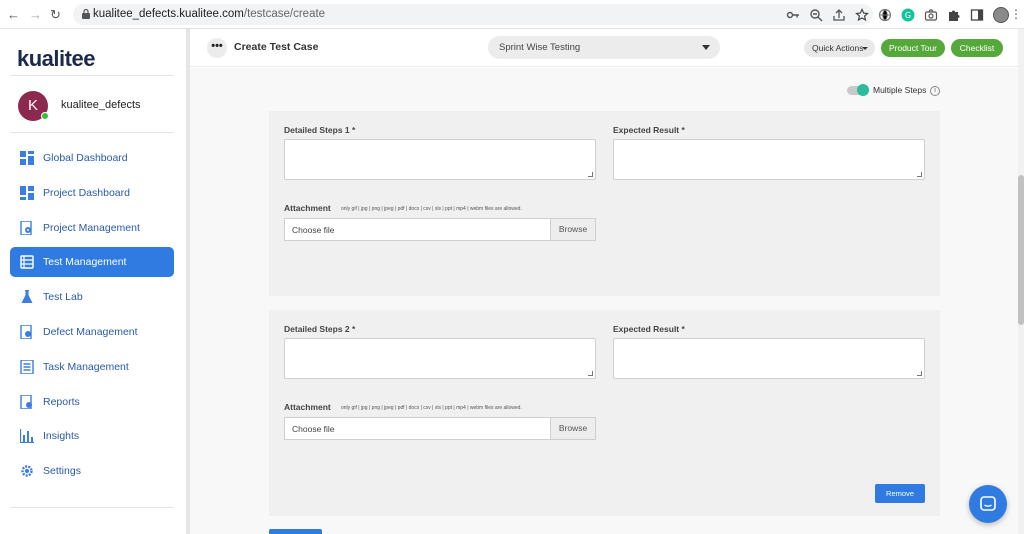 The height and width of the screenshot is (534, 1024). Describe the element at coordinates (1001, 15) in the screenshot. I see `profile-avatar` at that location.